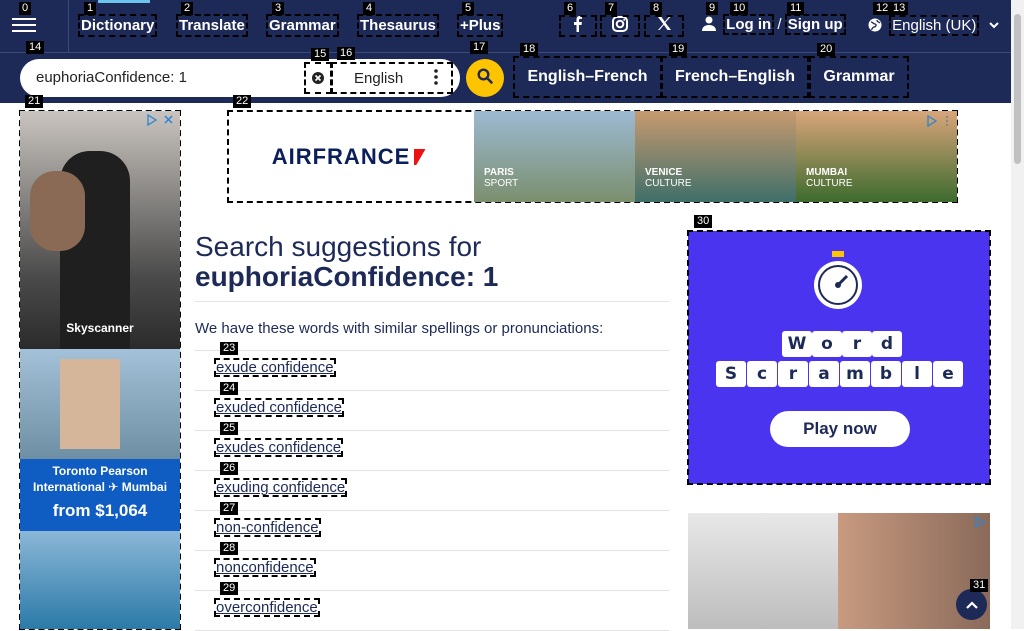 The width and height of the screenshot is (1024, 631). Describe the element at coordinates (763, 571) in the screenshot. I see `ad-photo` at that location.